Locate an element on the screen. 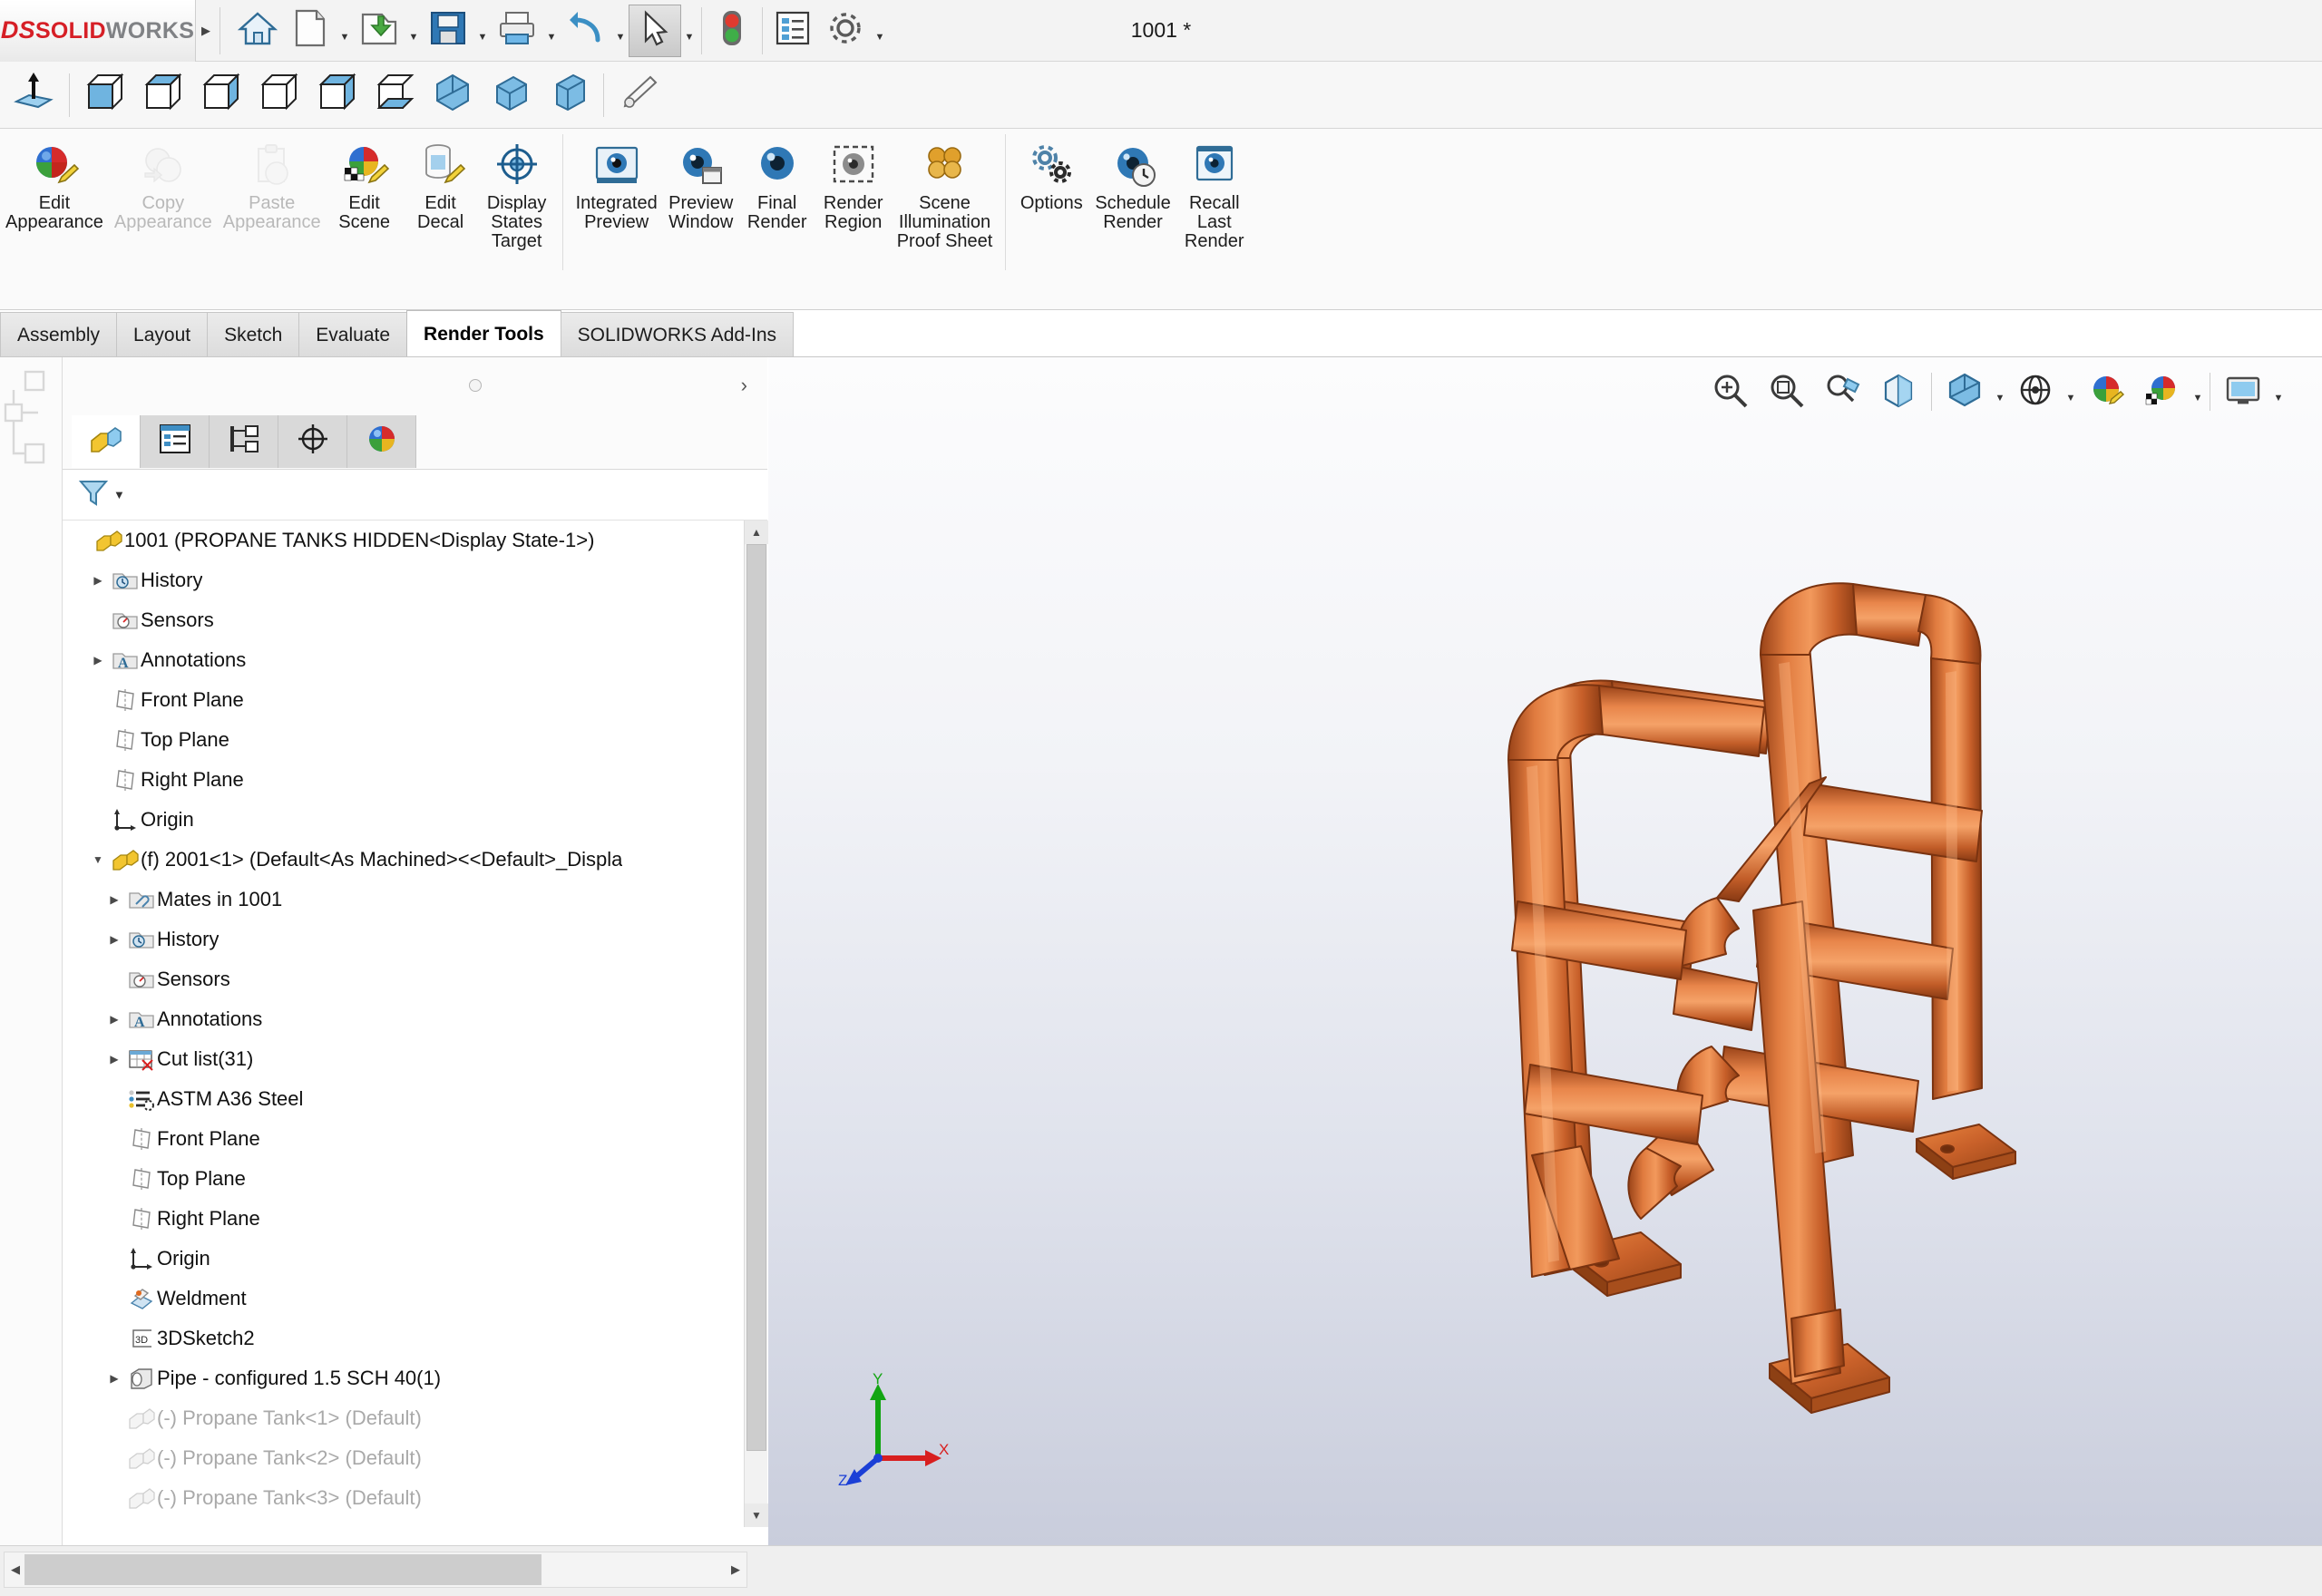  edit-scene-button: Edit Scene is located at coordinates (365, 185).